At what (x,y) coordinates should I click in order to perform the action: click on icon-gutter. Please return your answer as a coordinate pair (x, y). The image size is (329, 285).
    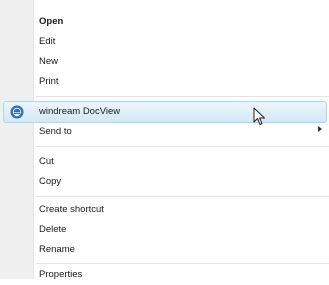
    Looking at the image, I should click on (16, 139).